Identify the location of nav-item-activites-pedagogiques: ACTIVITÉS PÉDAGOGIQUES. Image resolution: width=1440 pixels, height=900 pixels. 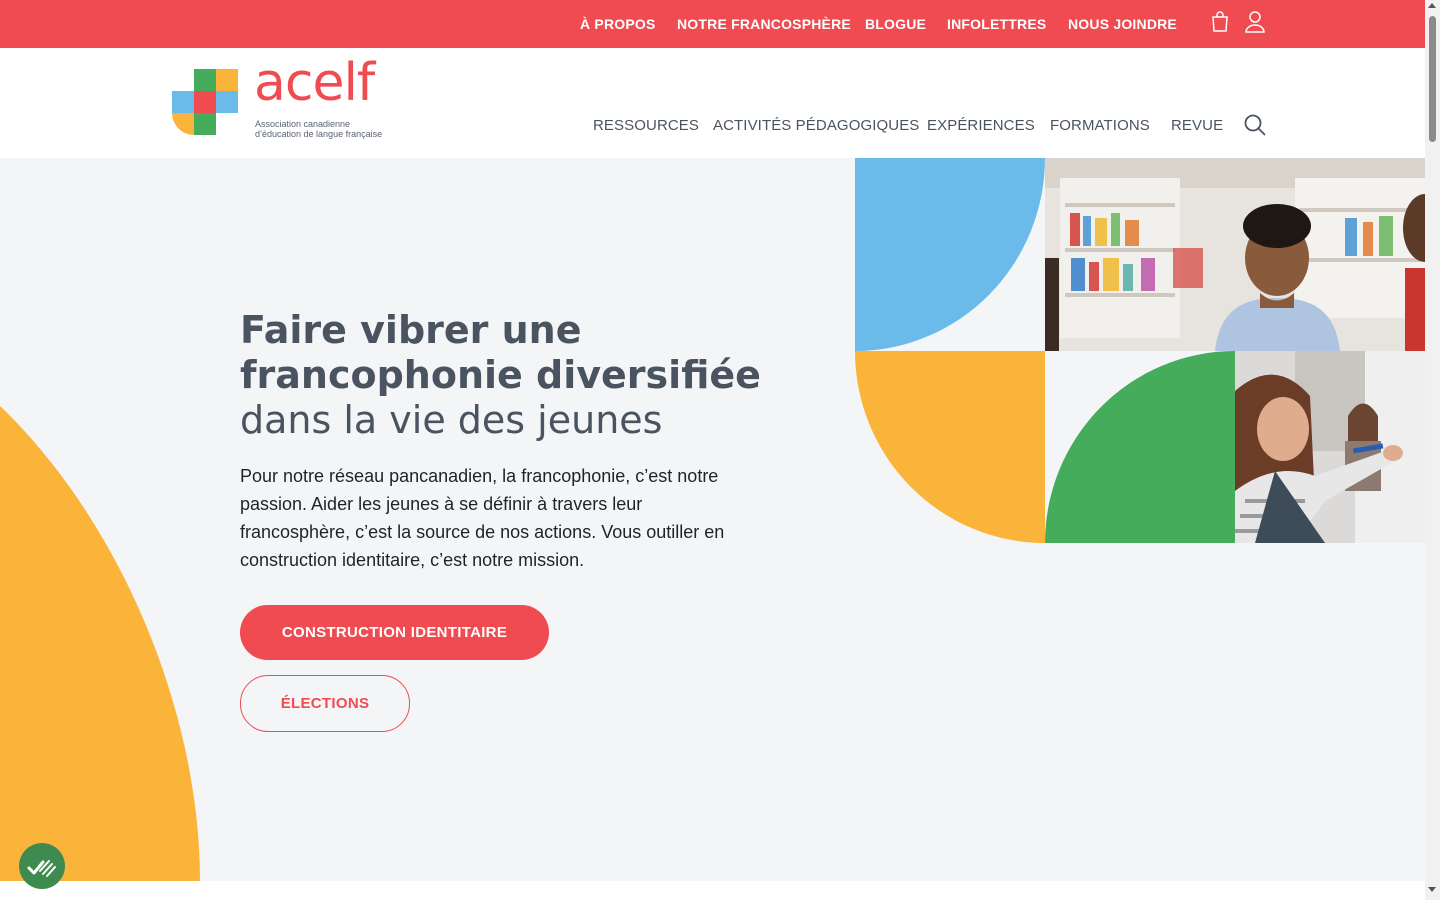
(816, 125).